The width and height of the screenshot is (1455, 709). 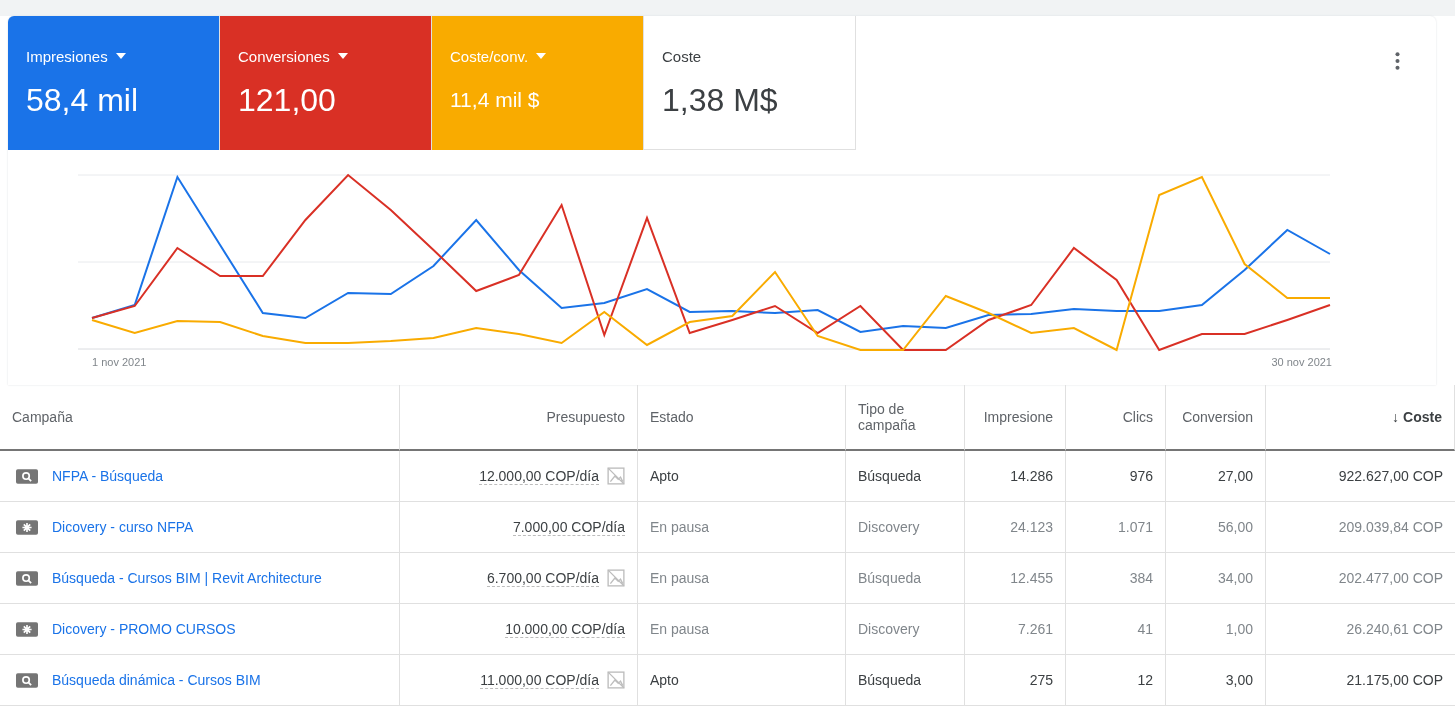 I want to click on metric-value: 58,4 mil, so click(x=83, y=100).